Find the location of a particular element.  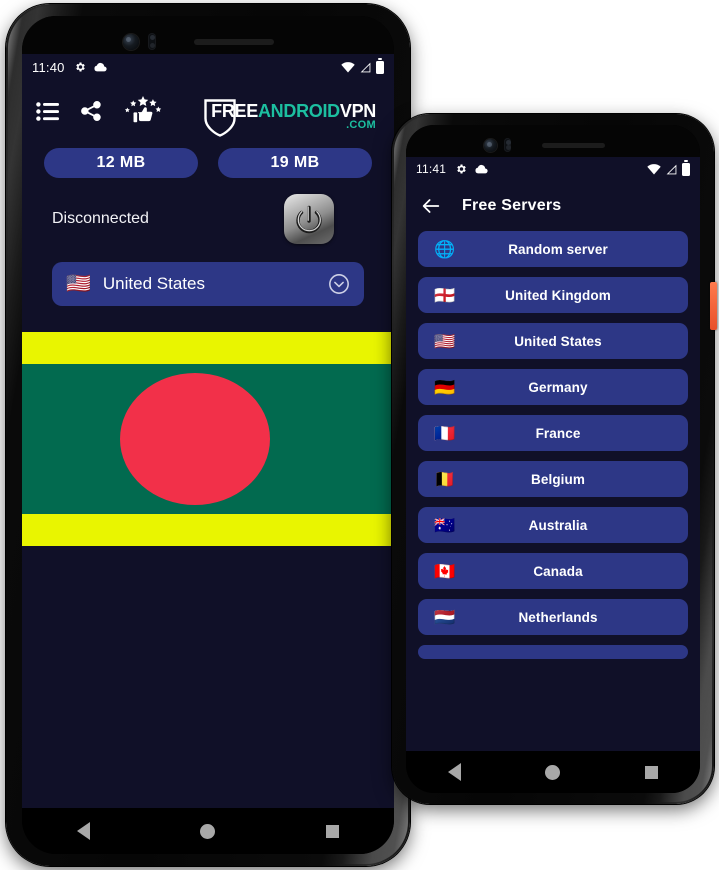

list-item: 🇦🇺 Australia is located at coordinates (553, 525).